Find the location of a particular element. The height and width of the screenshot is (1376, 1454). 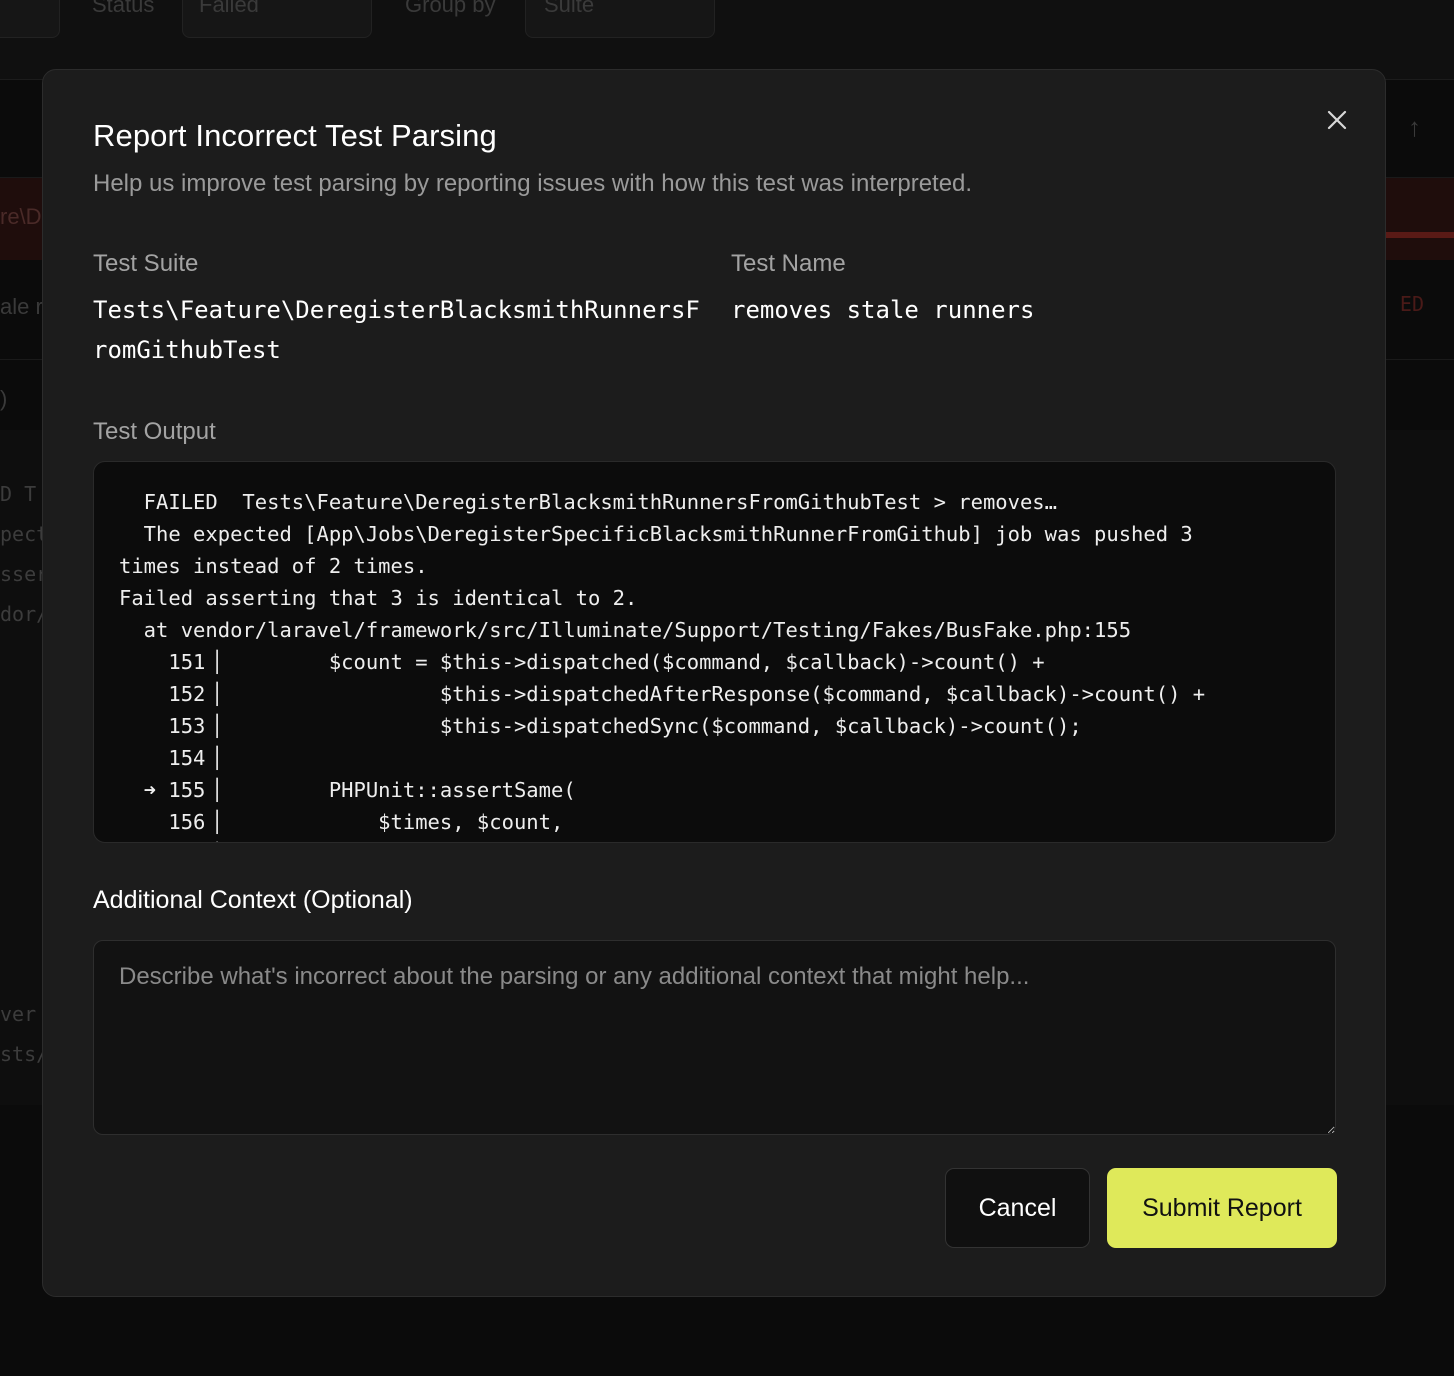

close-button is located at coordinates (1337, 120).